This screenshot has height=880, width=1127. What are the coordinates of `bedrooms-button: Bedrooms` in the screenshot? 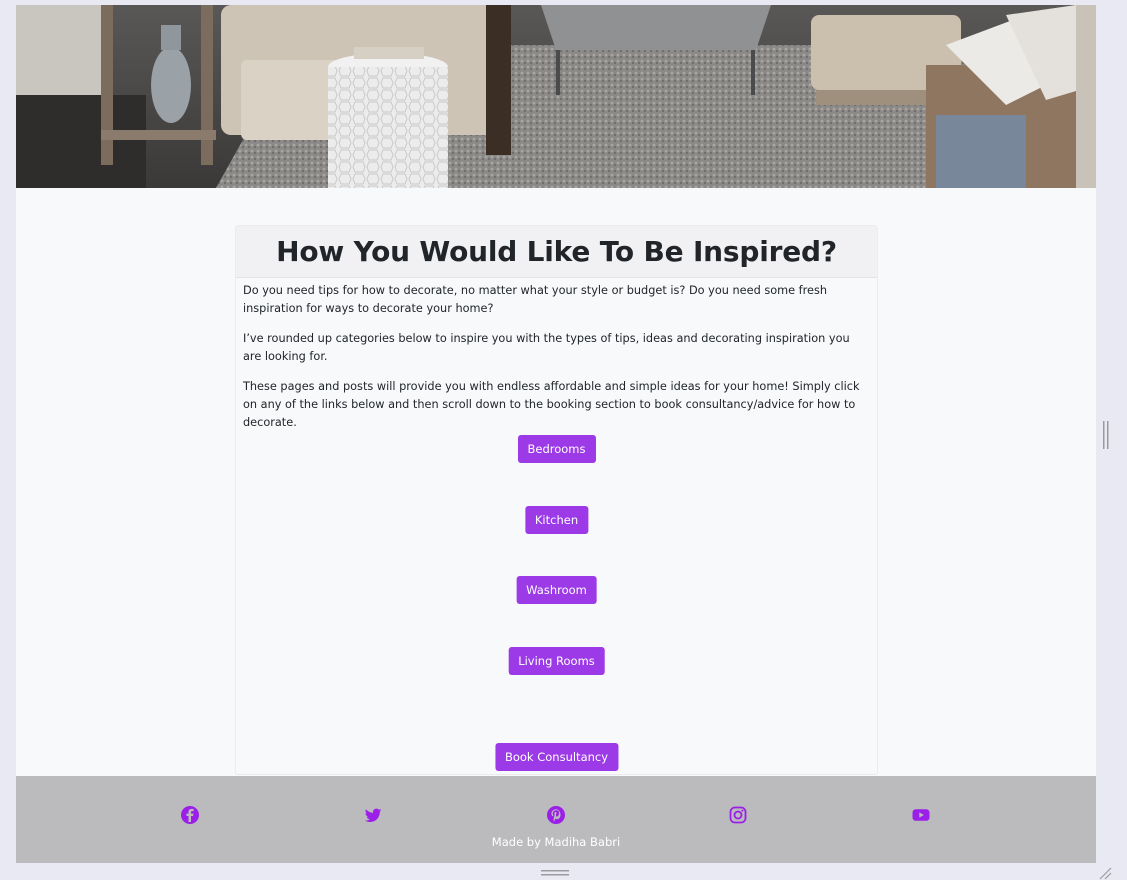 It's located at (556, 449).